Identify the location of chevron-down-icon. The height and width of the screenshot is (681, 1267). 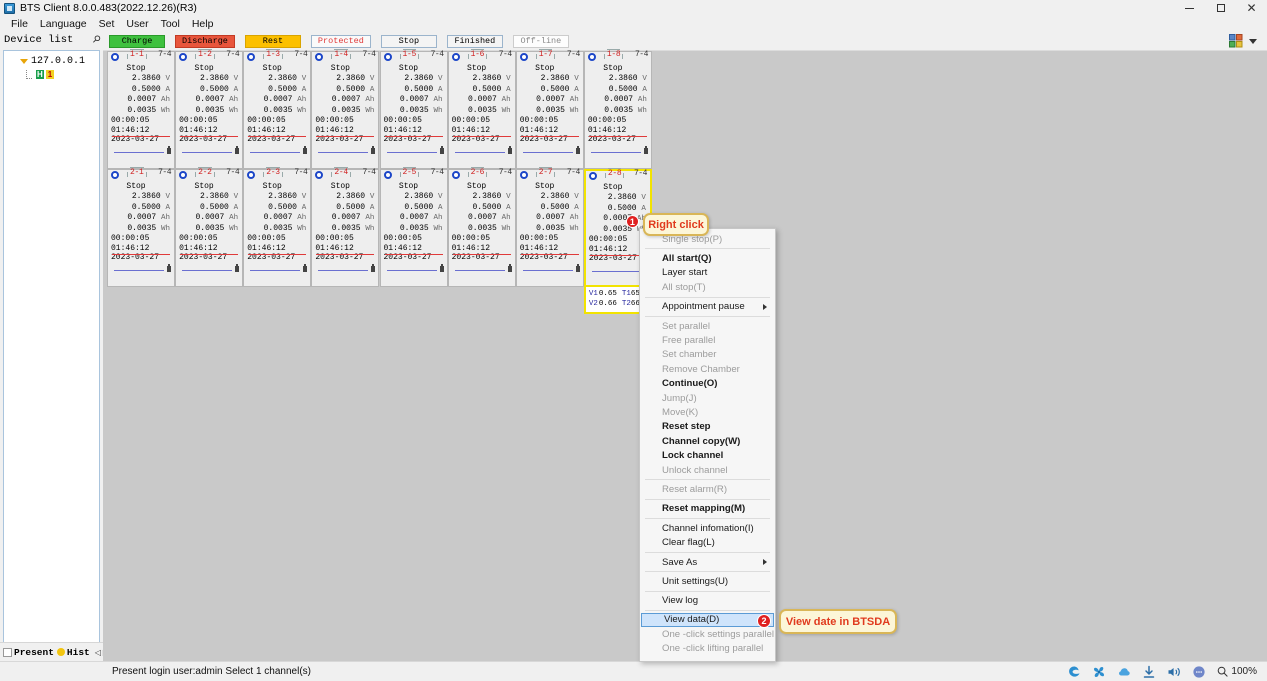
(1253, 41).